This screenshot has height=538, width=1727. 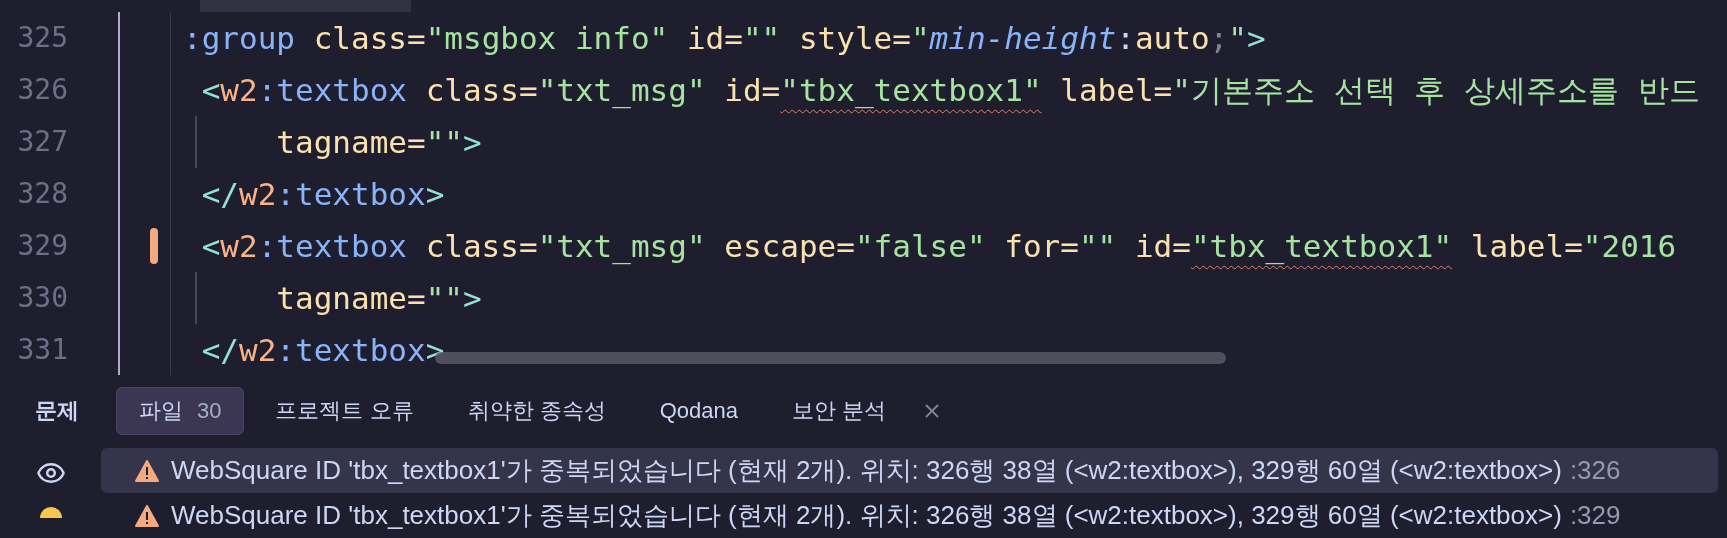 I want to click on panel-tab: 프로젝트 오류, so click(x=344, y=410).